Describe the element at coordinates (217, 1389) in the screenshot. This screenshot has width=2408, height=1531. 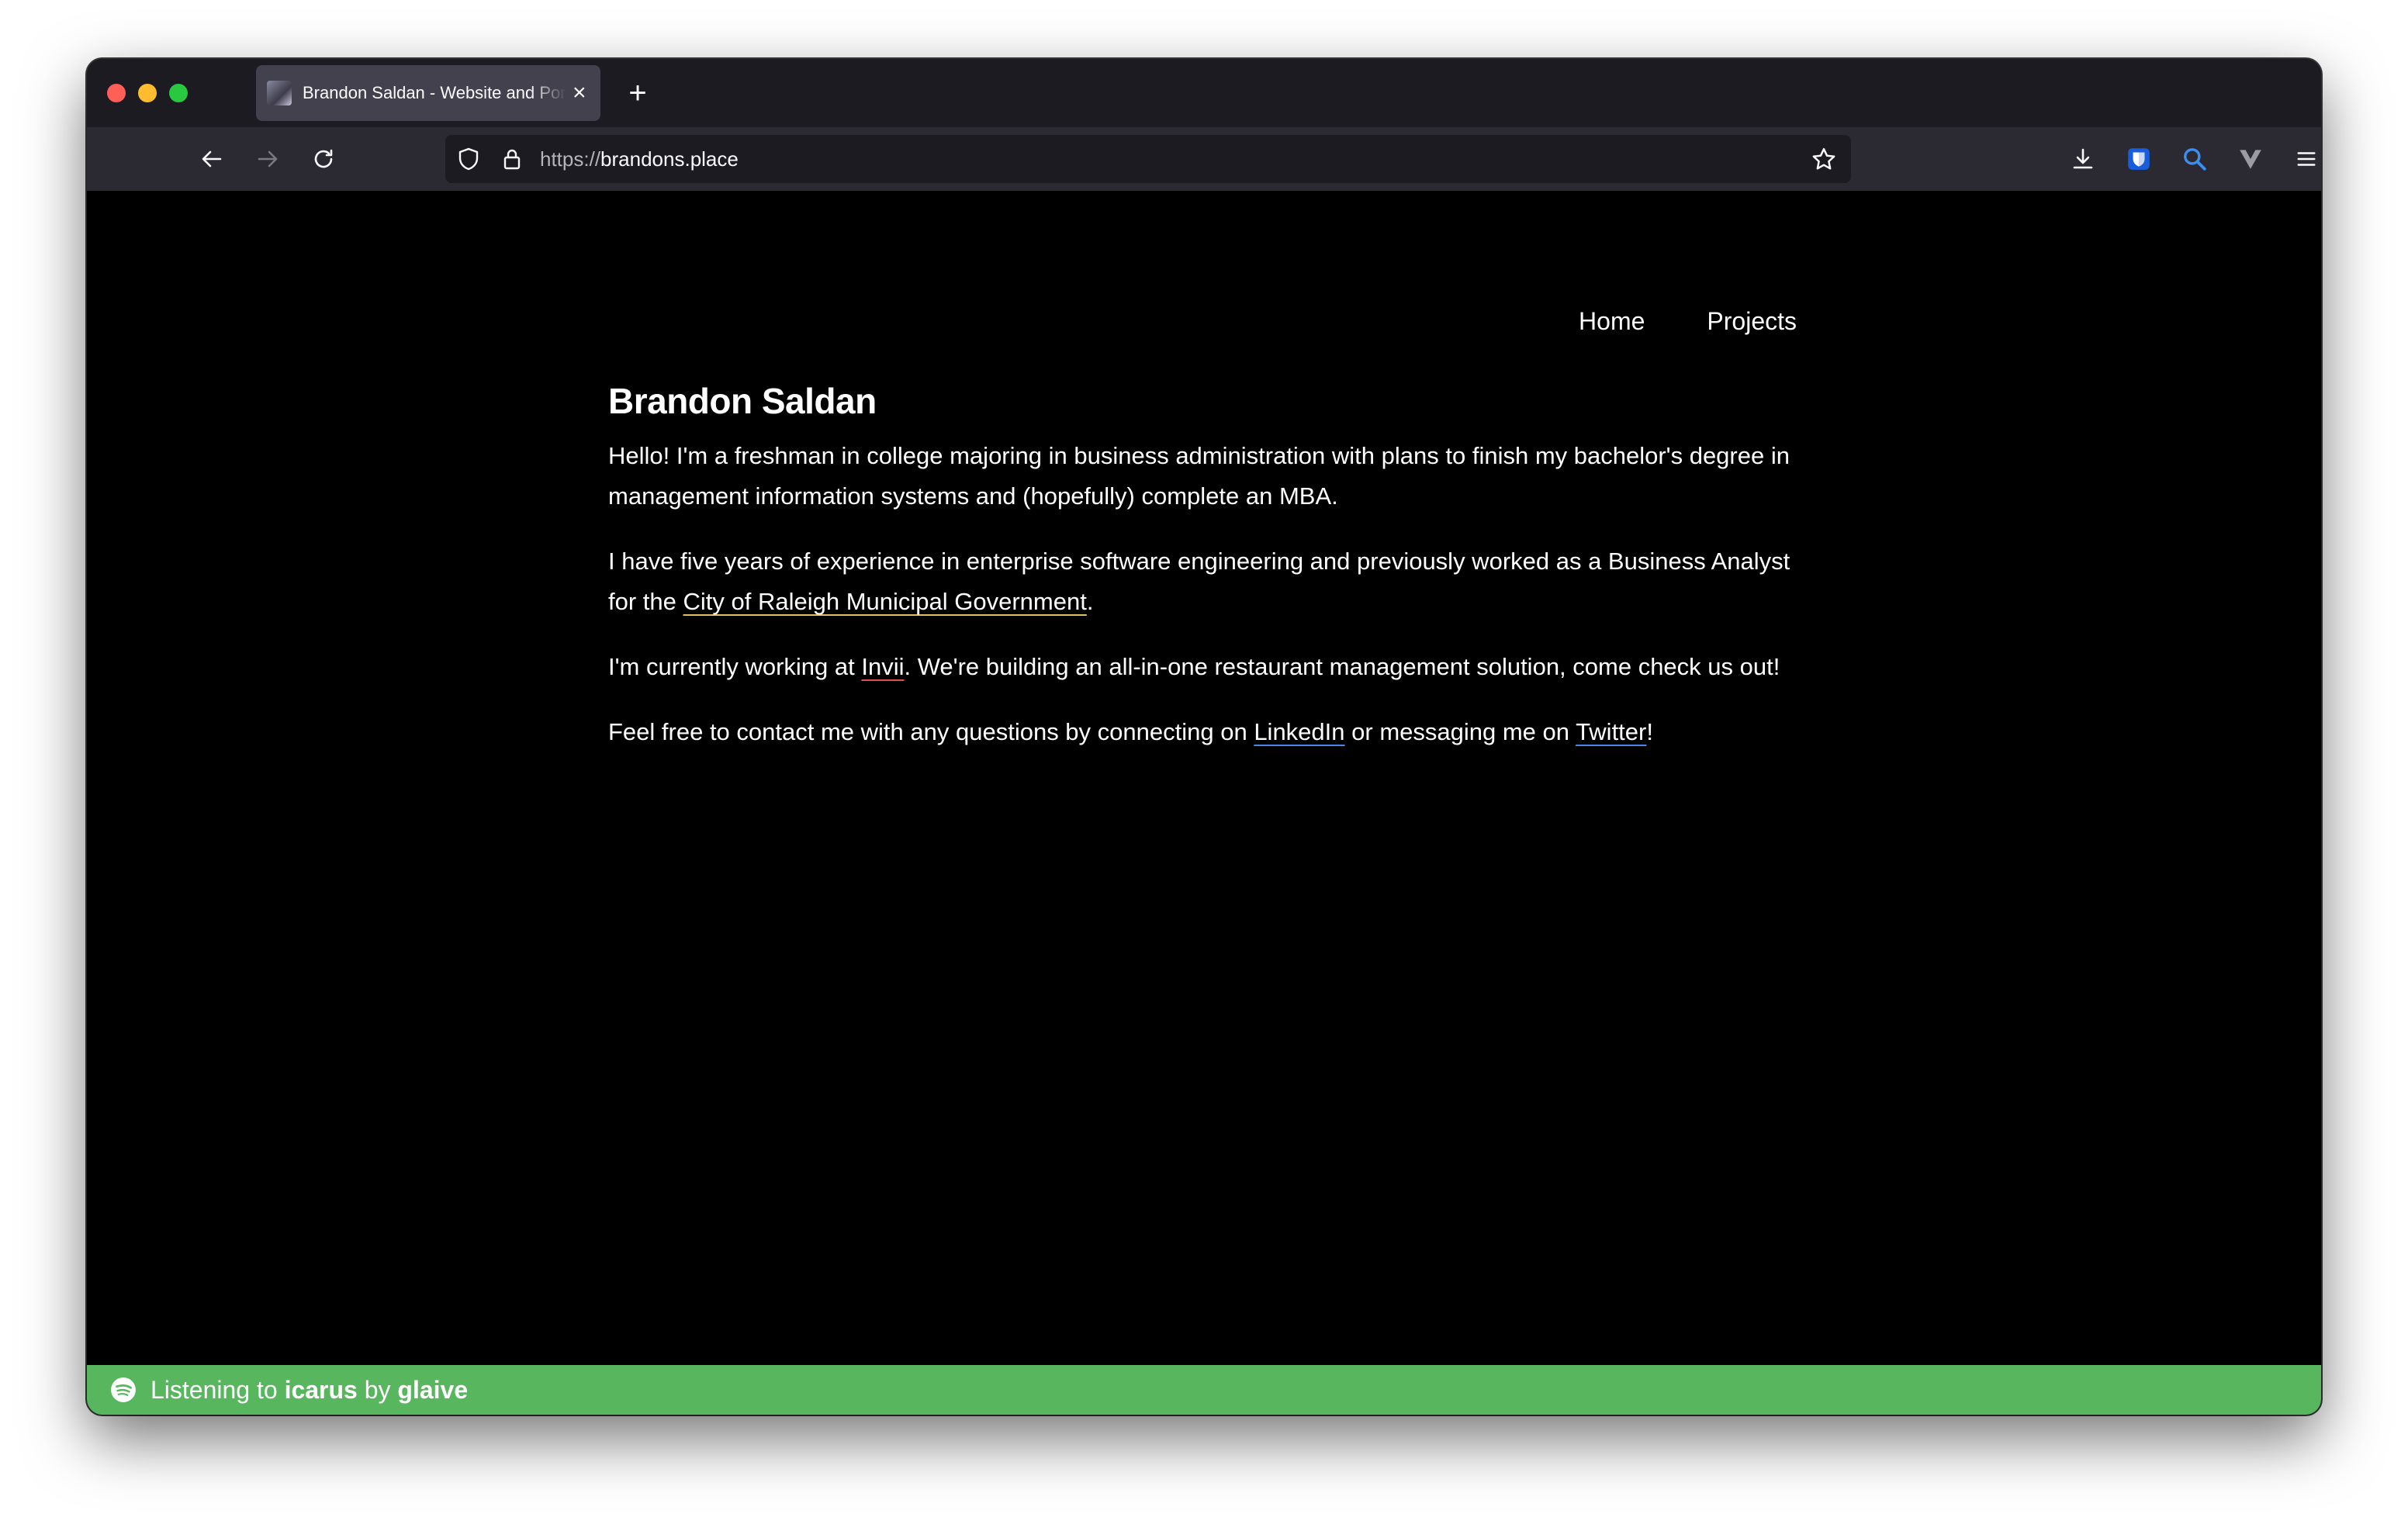
I see `now-playing-prefix: Listening to` at that location.